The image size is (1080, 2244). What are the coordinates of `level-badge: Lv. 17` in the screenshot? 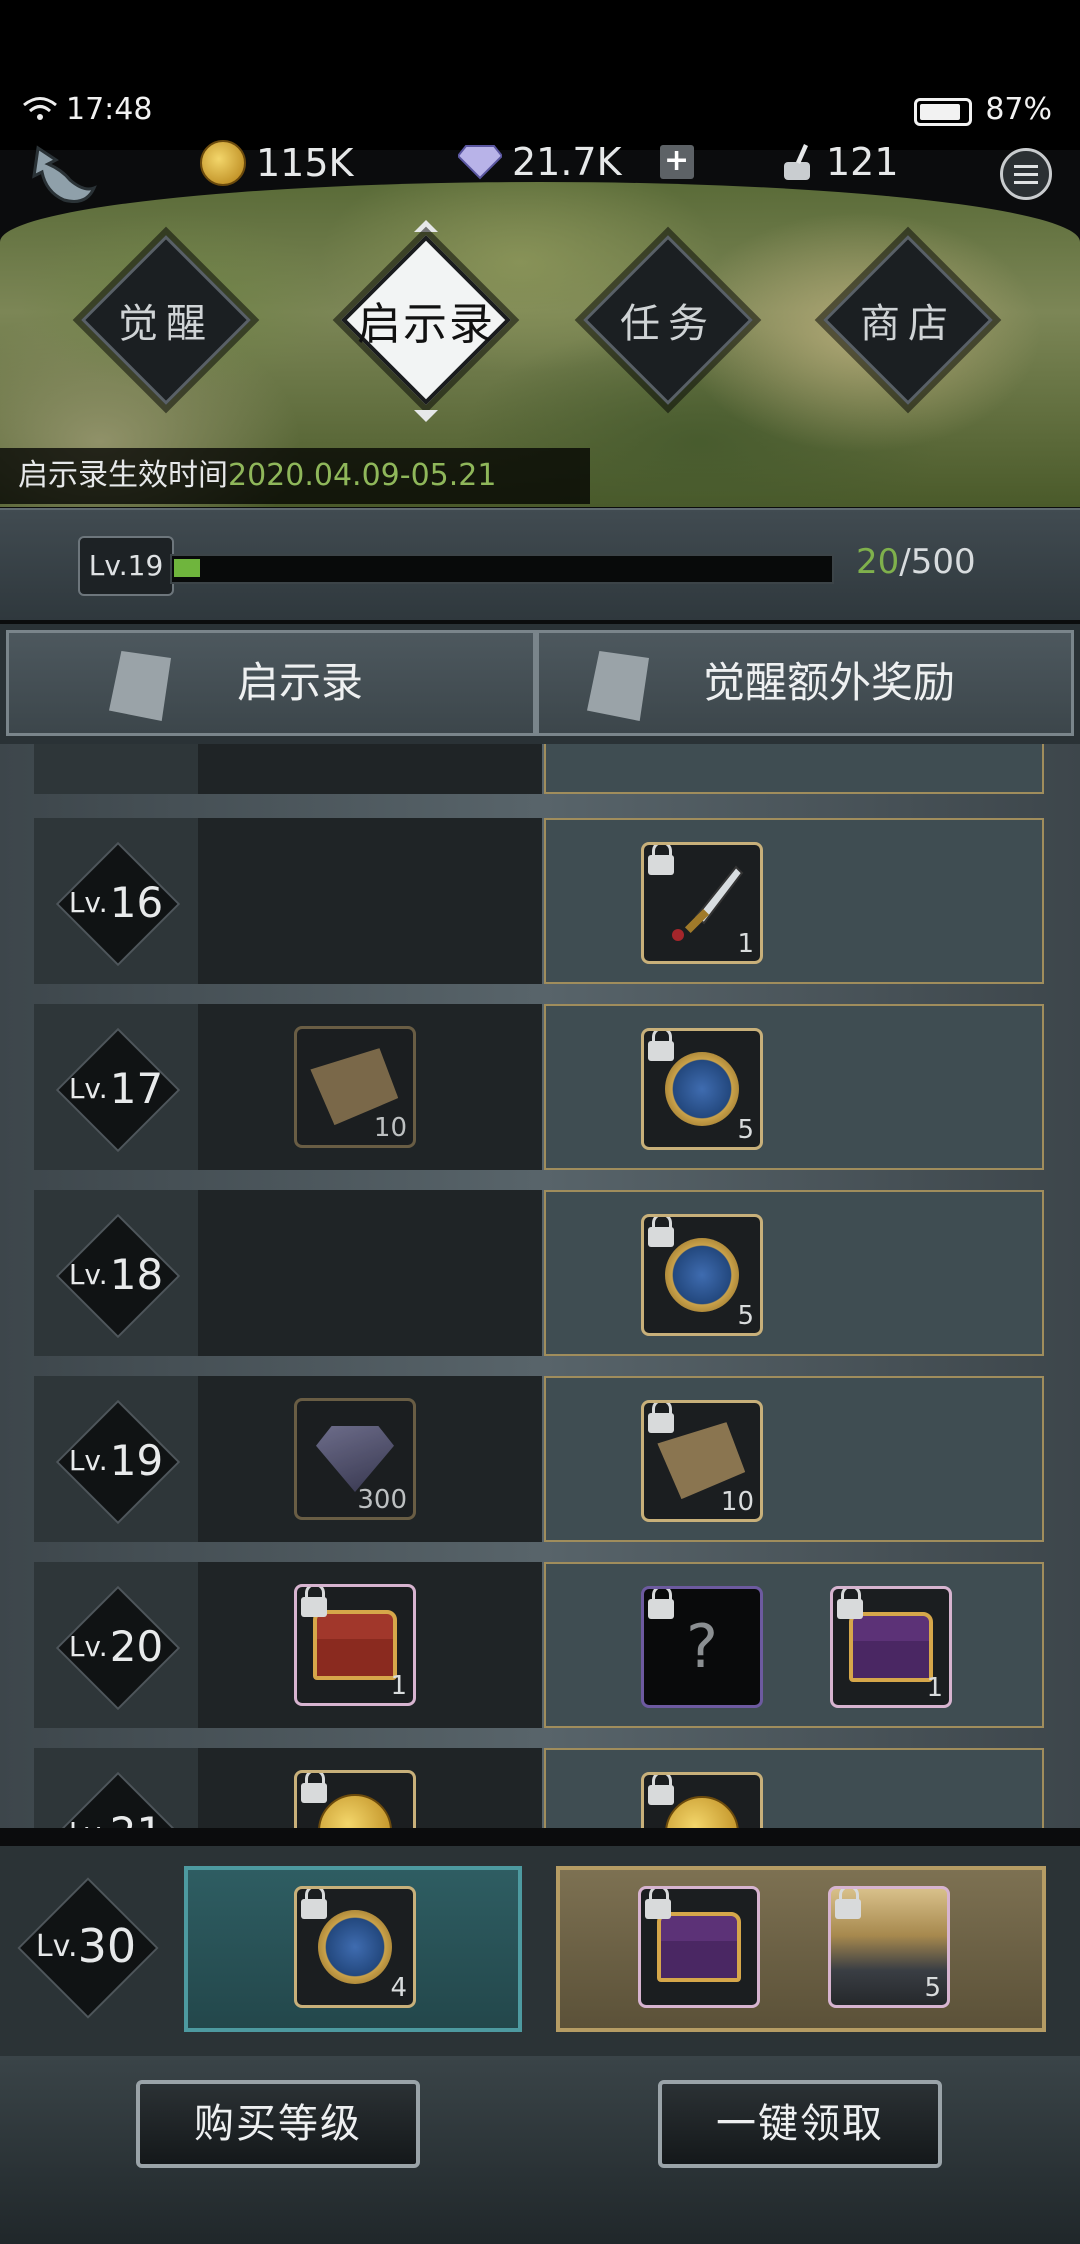 It's located at (118, 1090).